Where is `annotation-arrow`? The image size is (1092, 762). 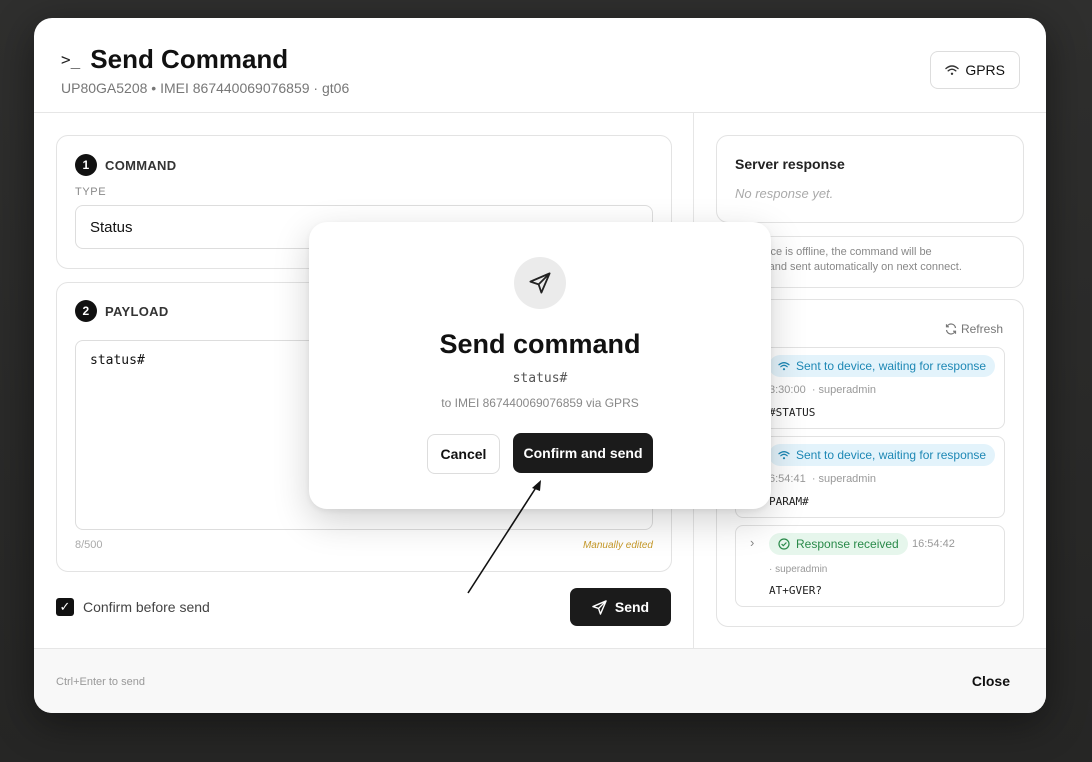 annotation-arrow is located at coordinates (504, 537).